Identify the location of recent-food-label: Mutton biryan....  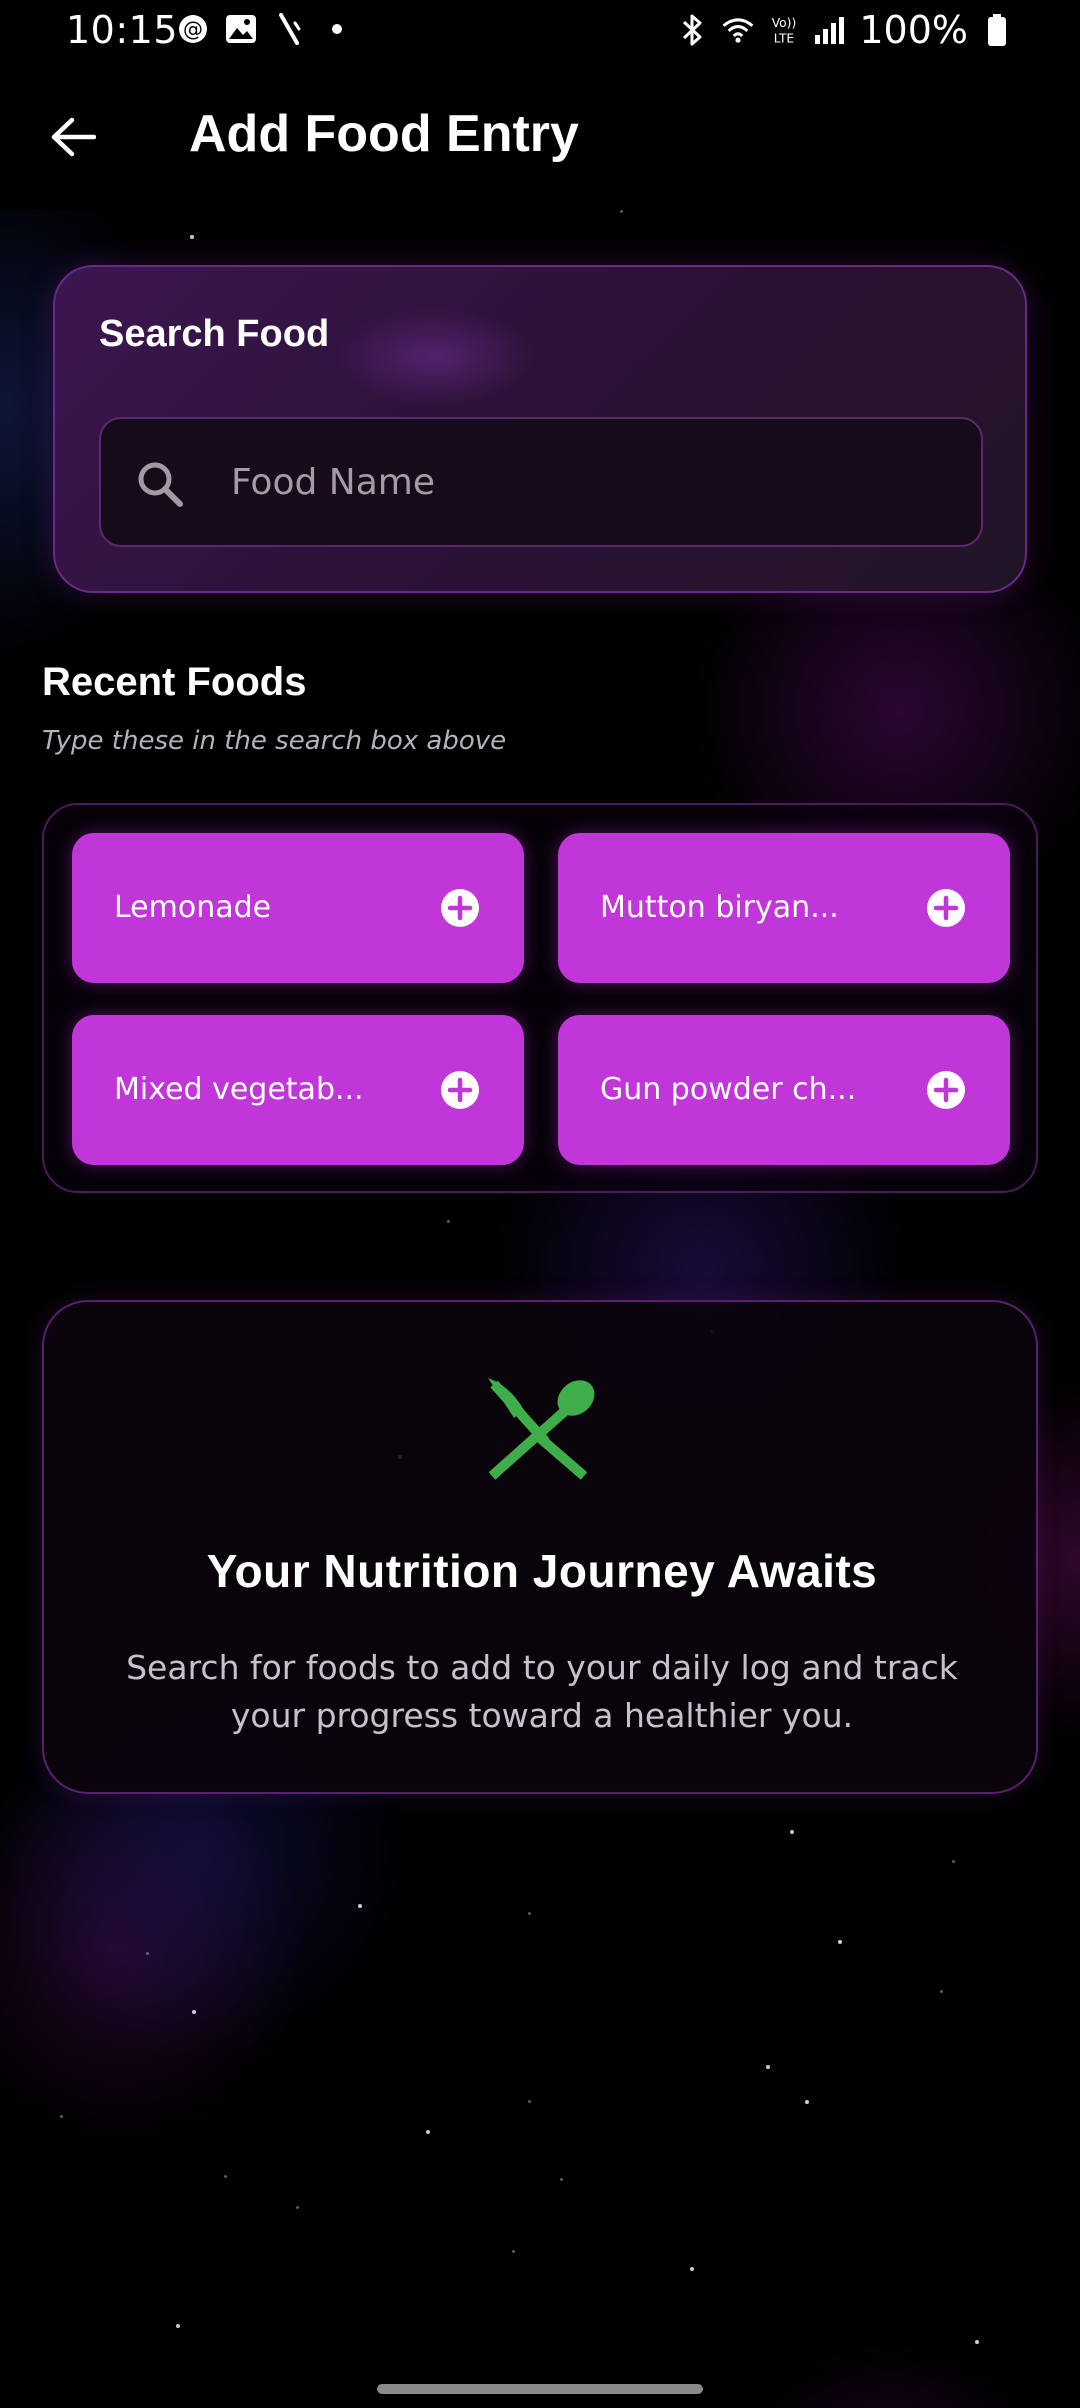
(719, 907).